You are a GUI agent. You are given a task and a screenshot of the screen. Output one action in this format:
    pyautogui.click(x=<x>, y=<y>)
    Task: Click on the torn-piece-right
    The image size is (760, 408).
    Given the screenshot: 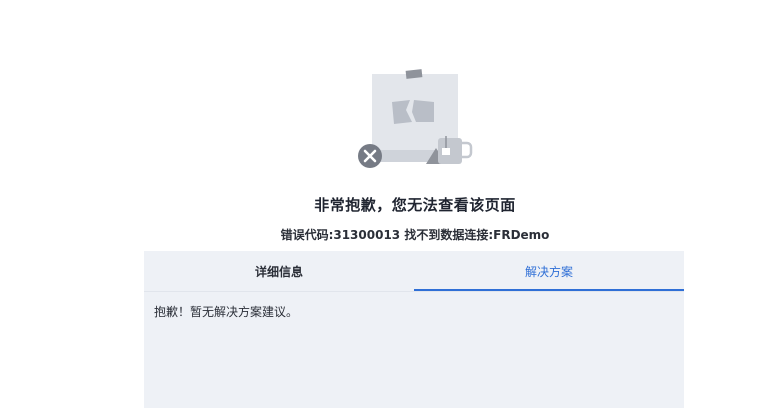 What is the action you would take?
    pyautogui.click(x=423, y=111)
    